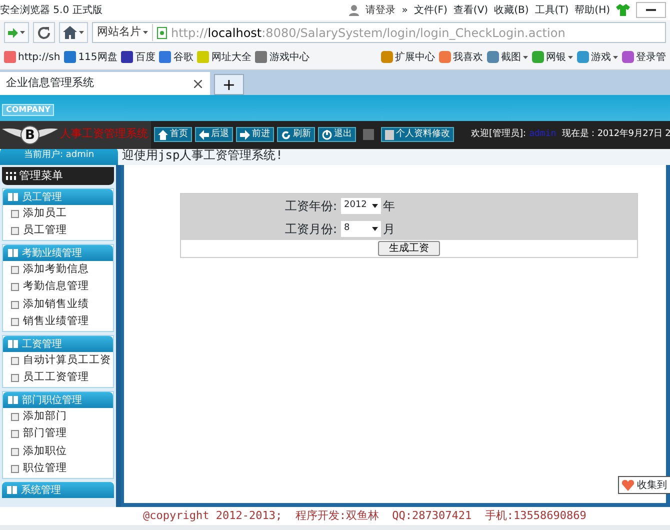 Image resolution: width=670 pixels, height=530 pixels. Describe the element at coordinates (431, 10) in the screenshot. I see `menu-item: 文件(F)` at that location.